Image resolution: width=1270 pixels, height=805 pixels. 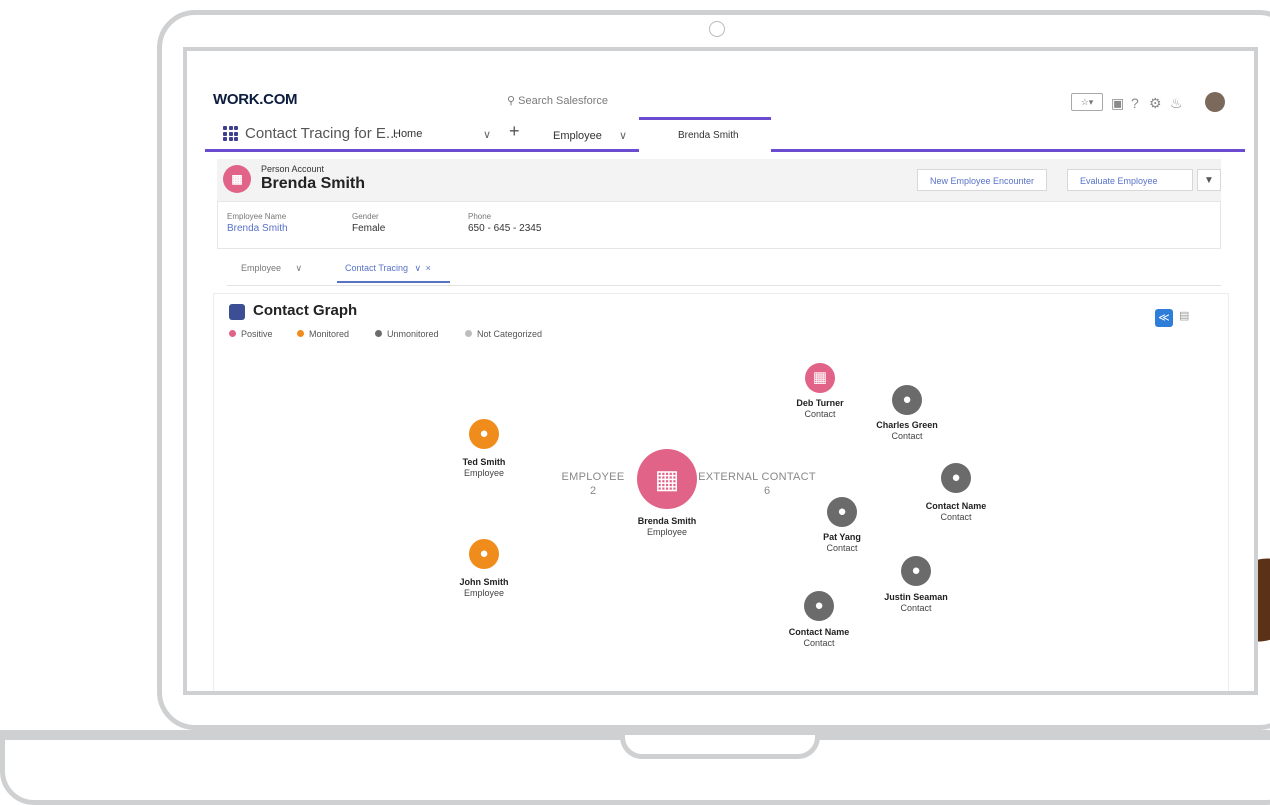 I want to click on node-name: Pat Yang, so click(x=842, y=537).